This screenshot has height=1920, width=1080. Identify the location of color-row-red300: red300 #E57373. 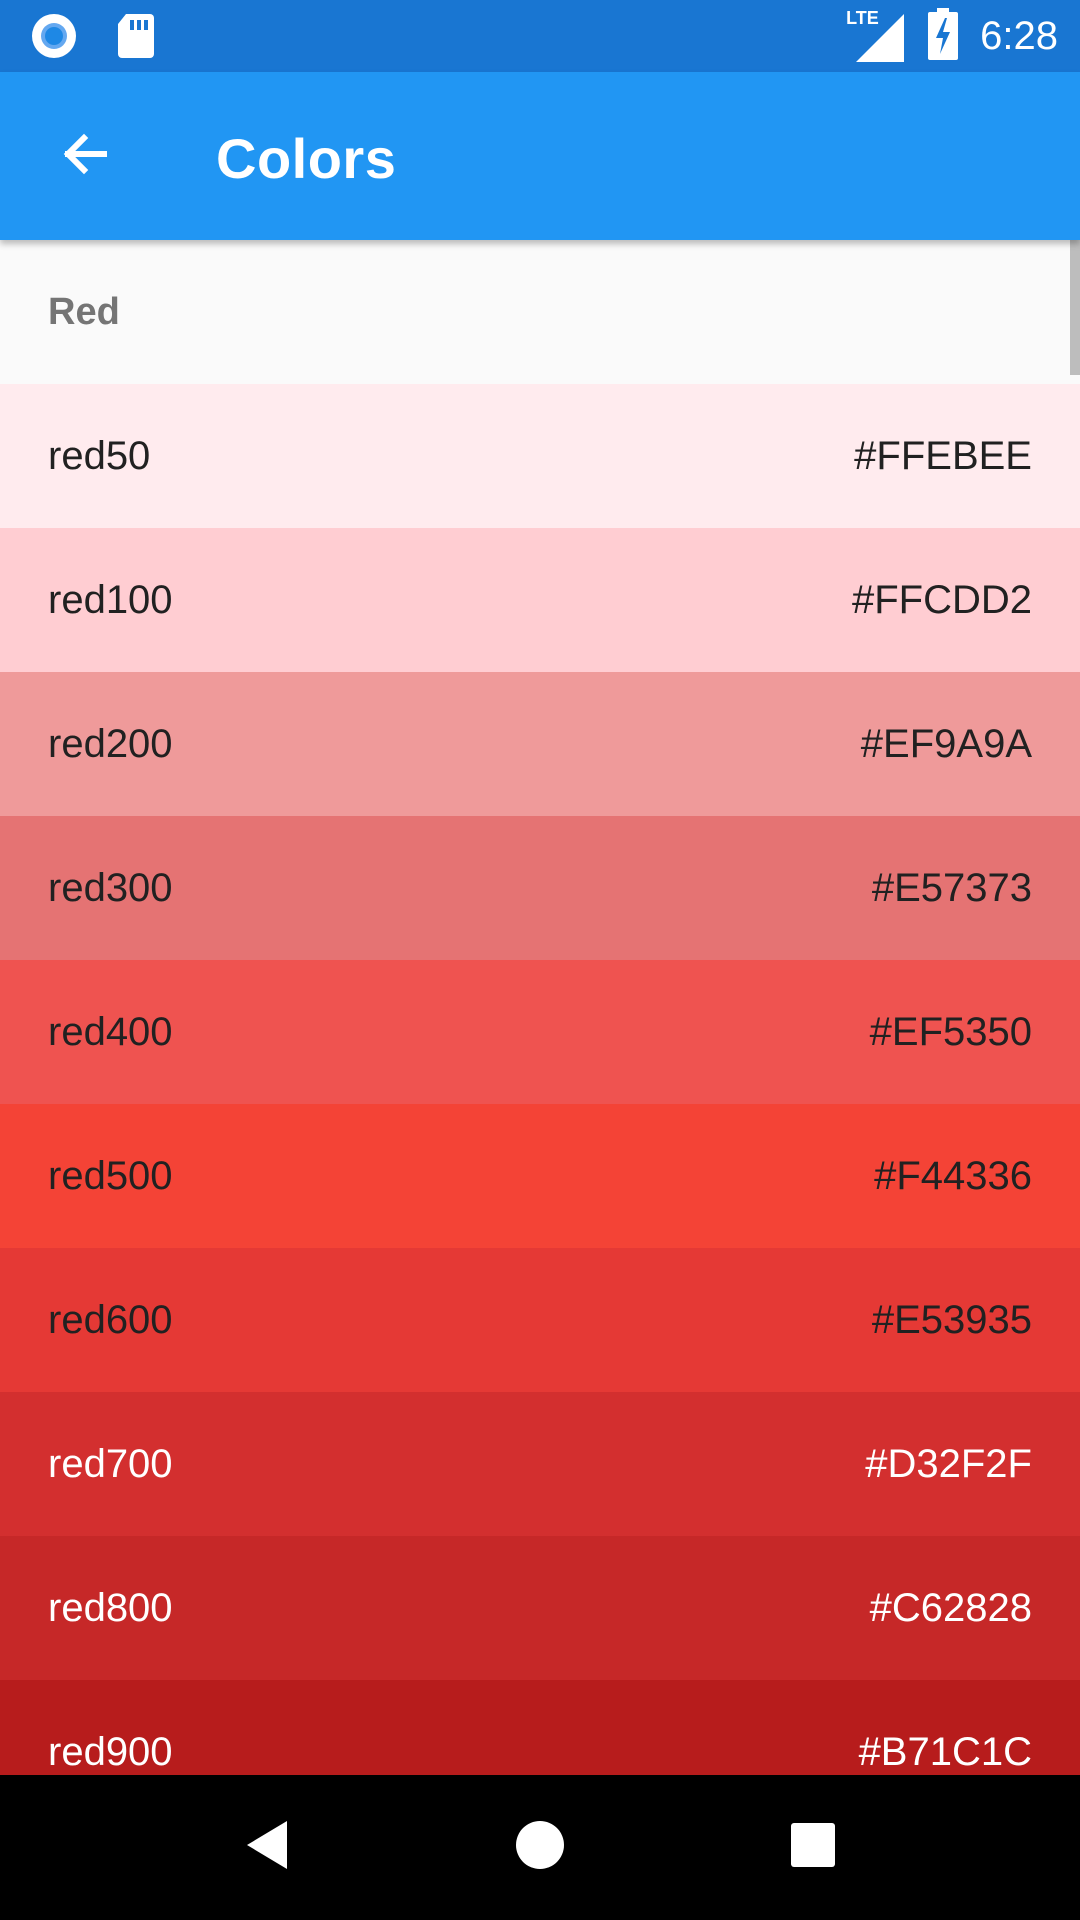
(540, 888).